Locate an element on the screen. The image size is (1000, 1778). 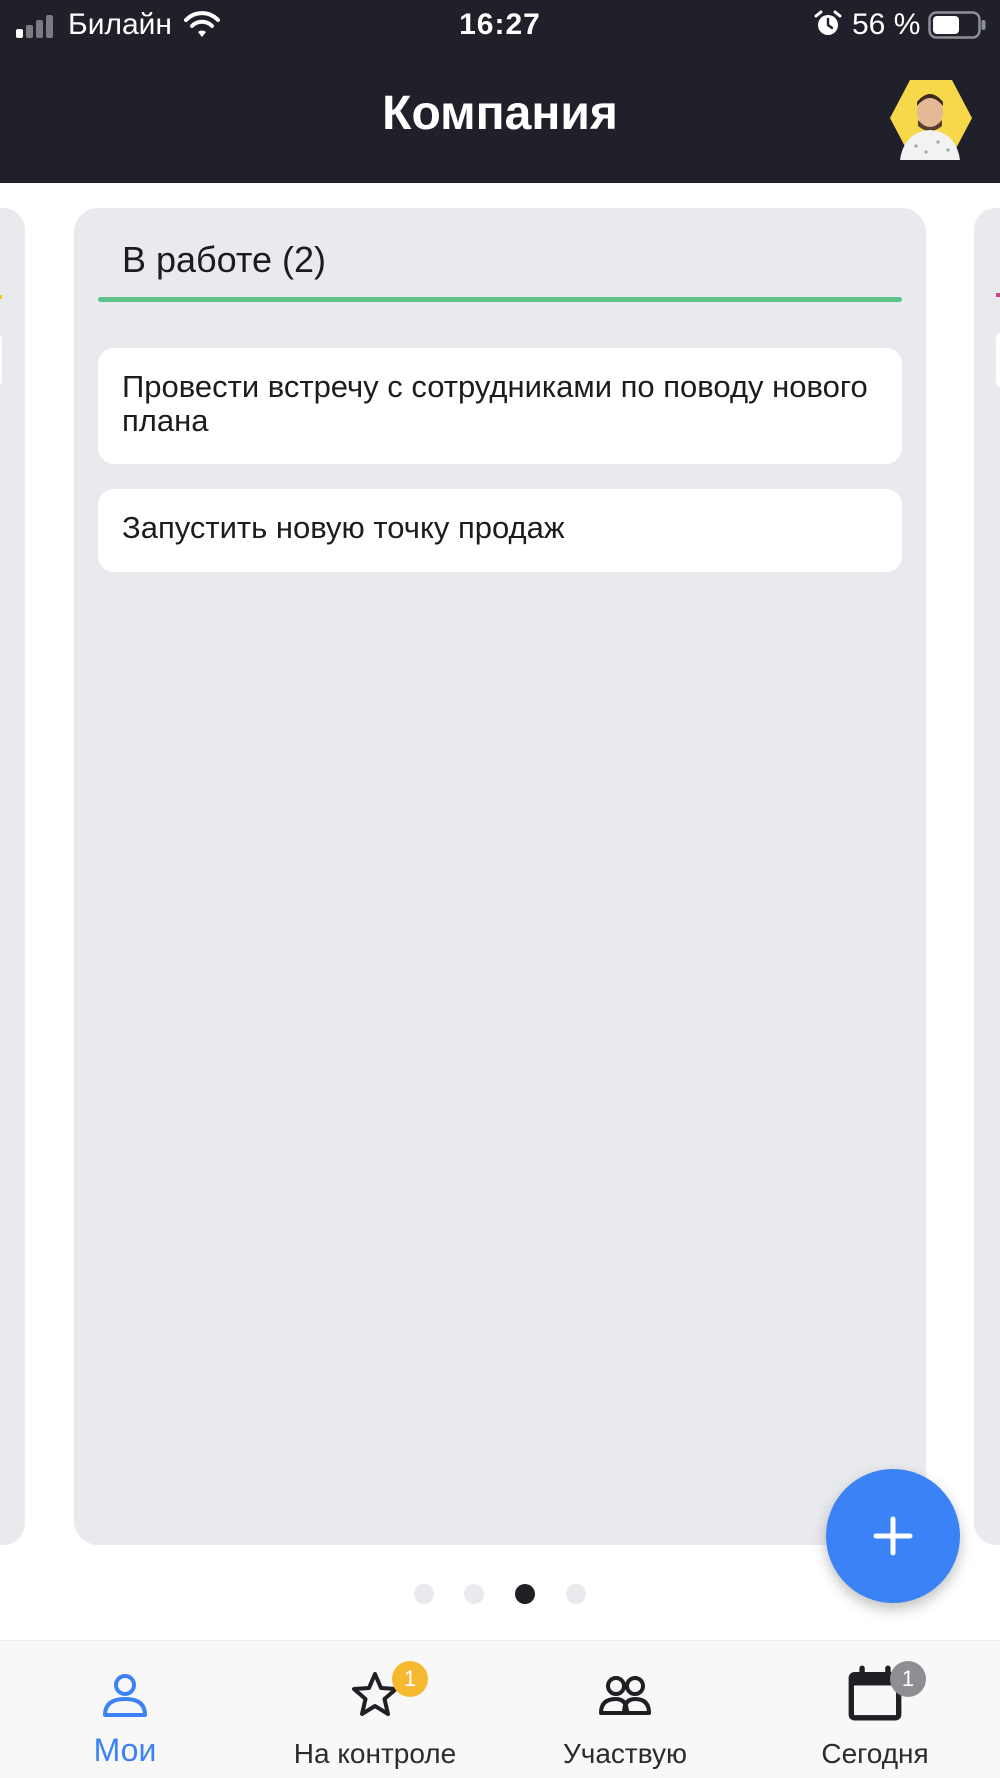
tab-mine: Мои is located at coordinates (125, 1709).